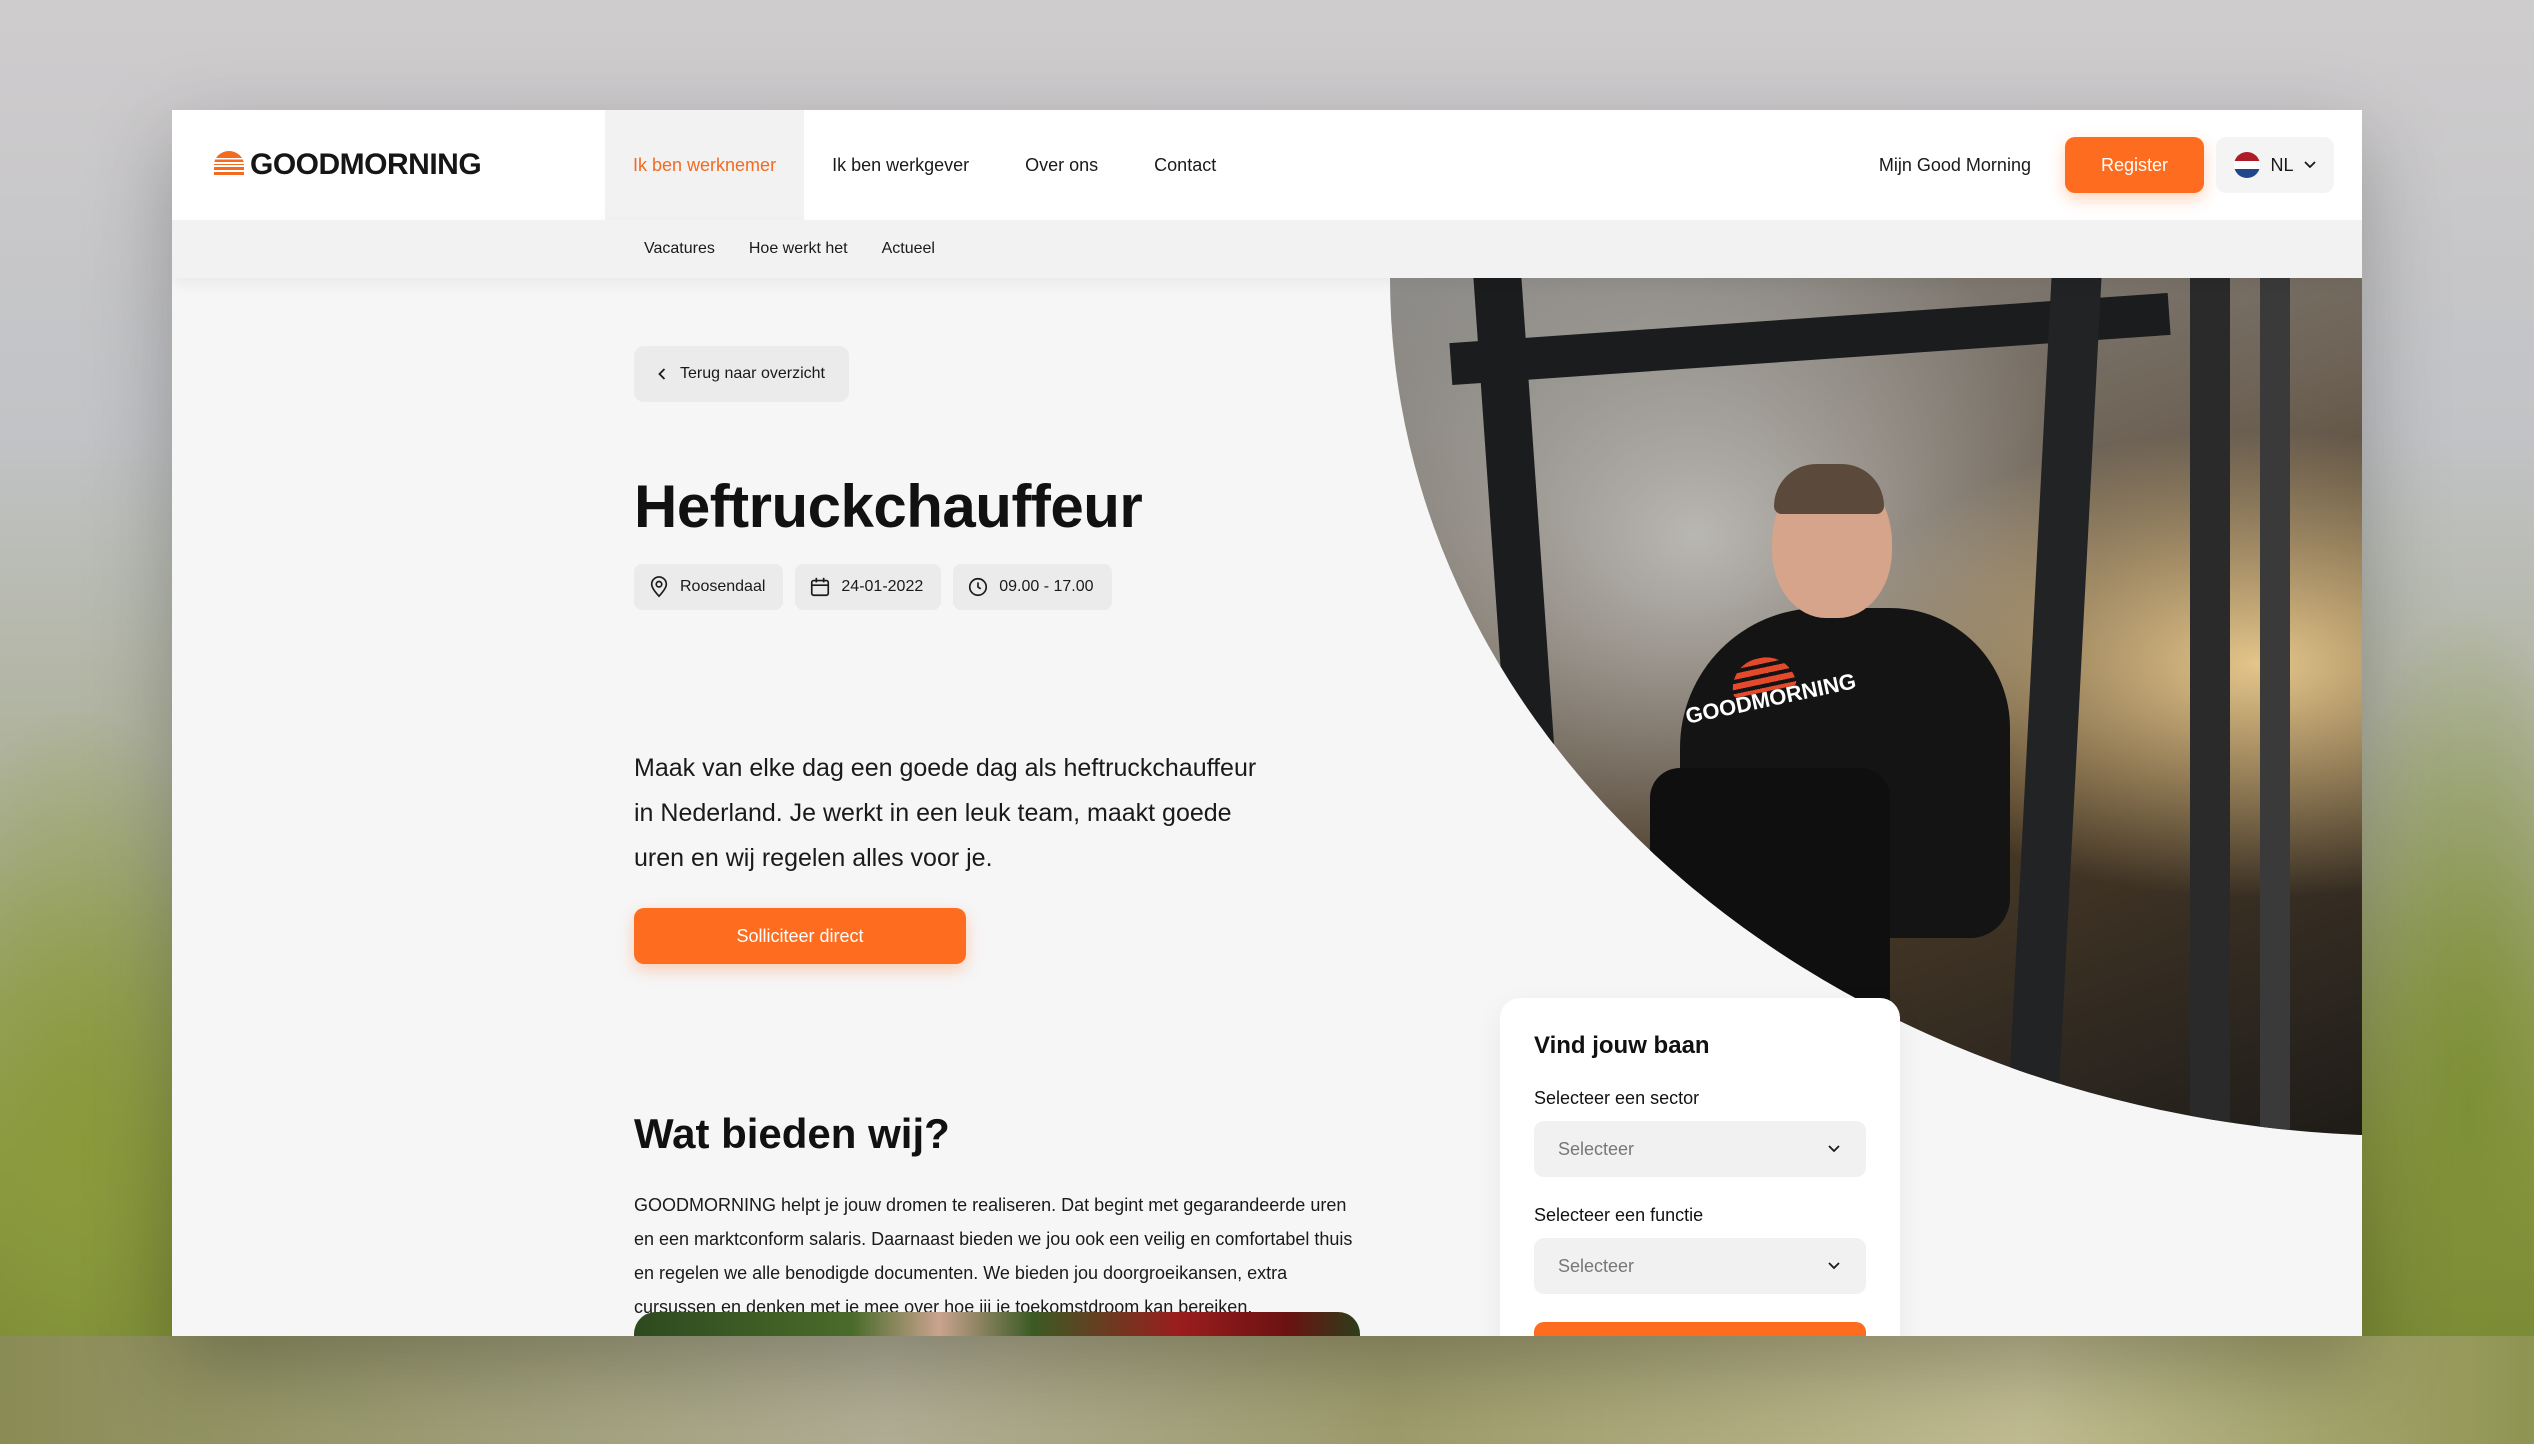 Image resolution: width=2534 pixels, height=1444 pixels. I want to click on hours-chip: 09.00 - 17.00, so click(1032, 587).